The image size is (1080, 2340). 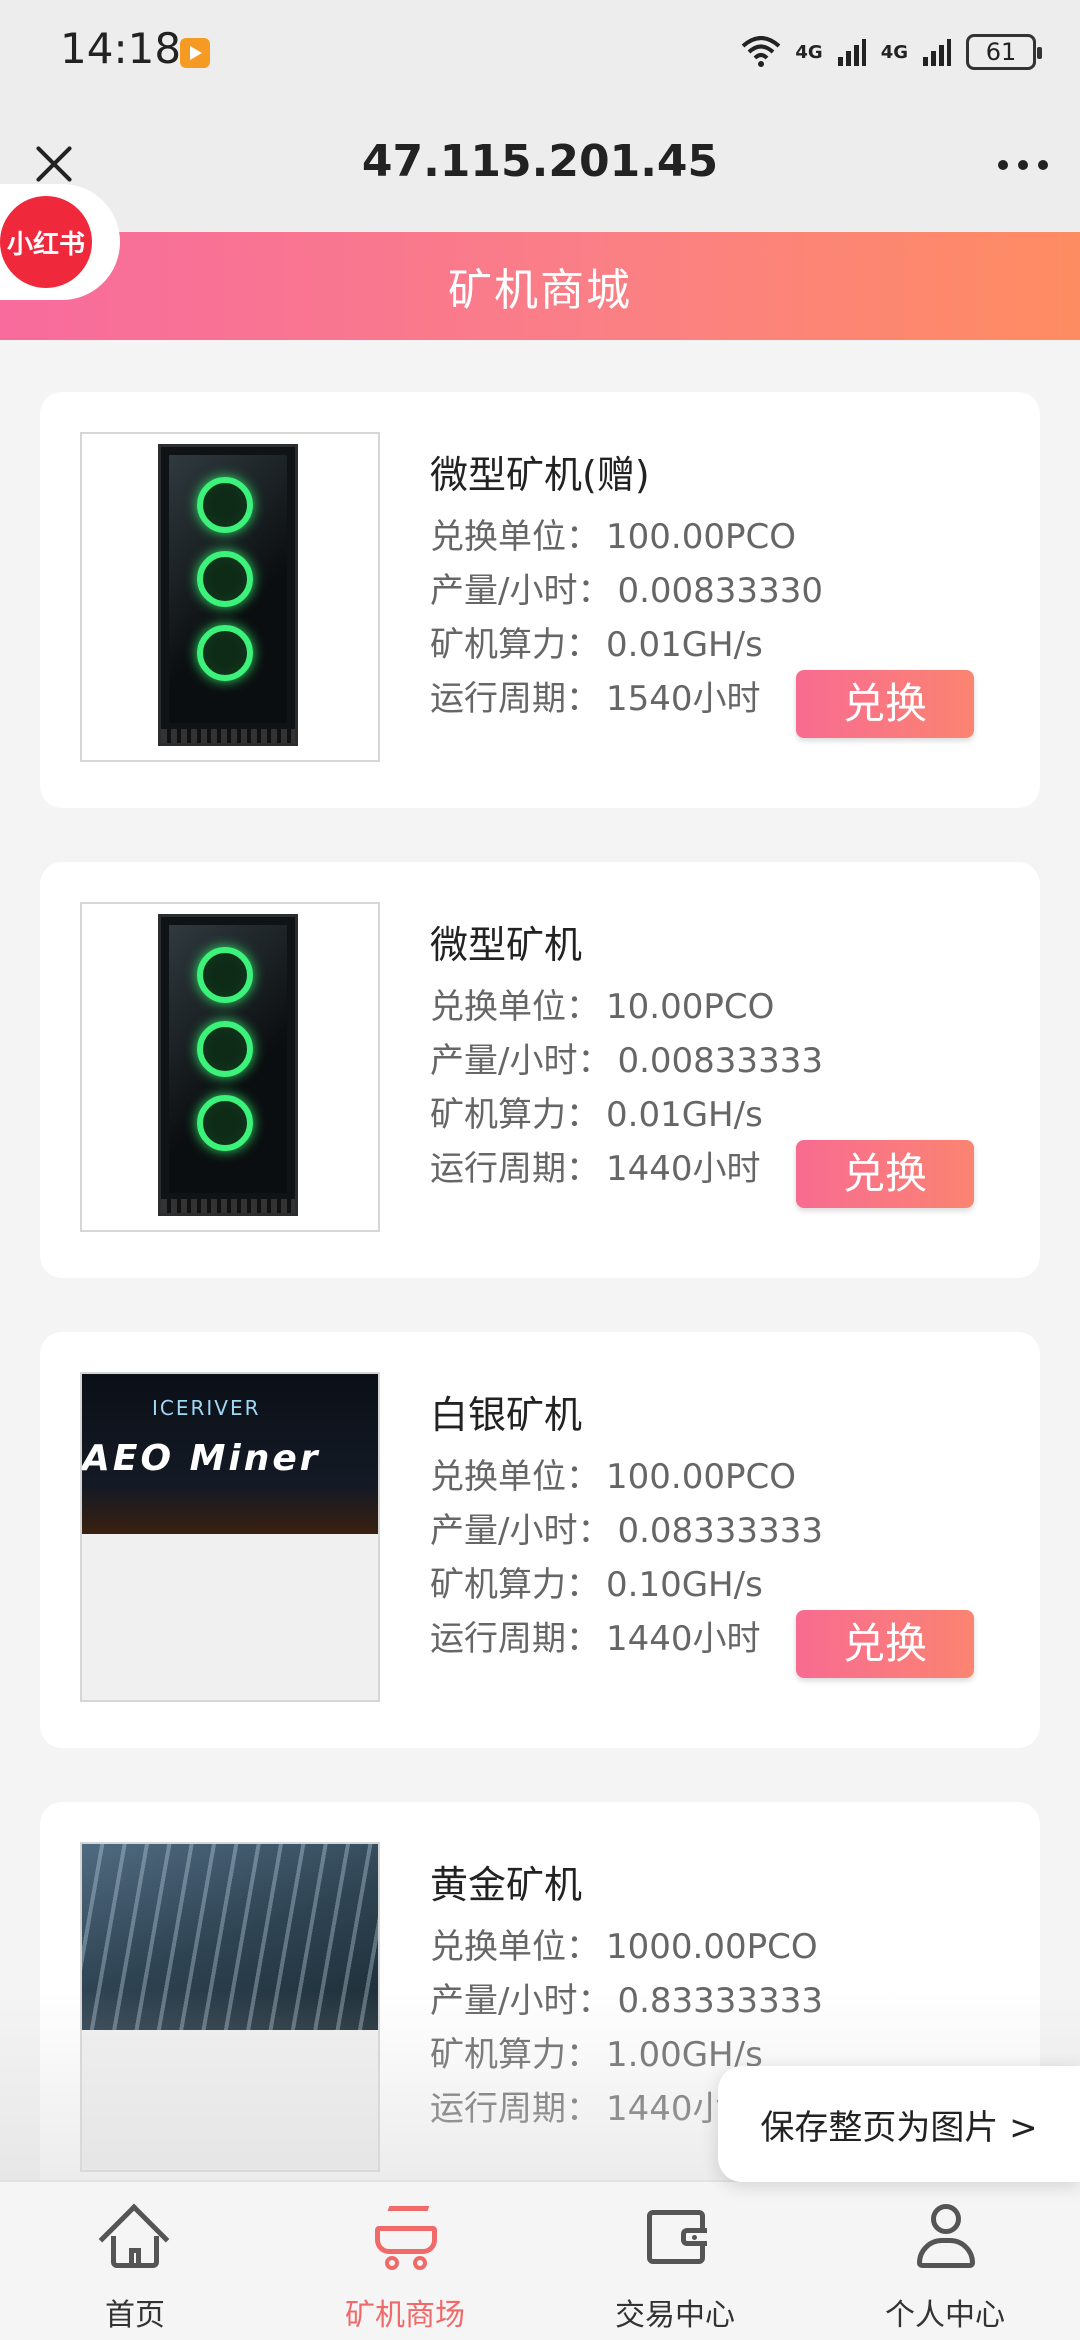 What do you see at coordinates (540, 290) in the screenshot?
I see `page-title: 矿机商城` at bounding box center [540, 290].